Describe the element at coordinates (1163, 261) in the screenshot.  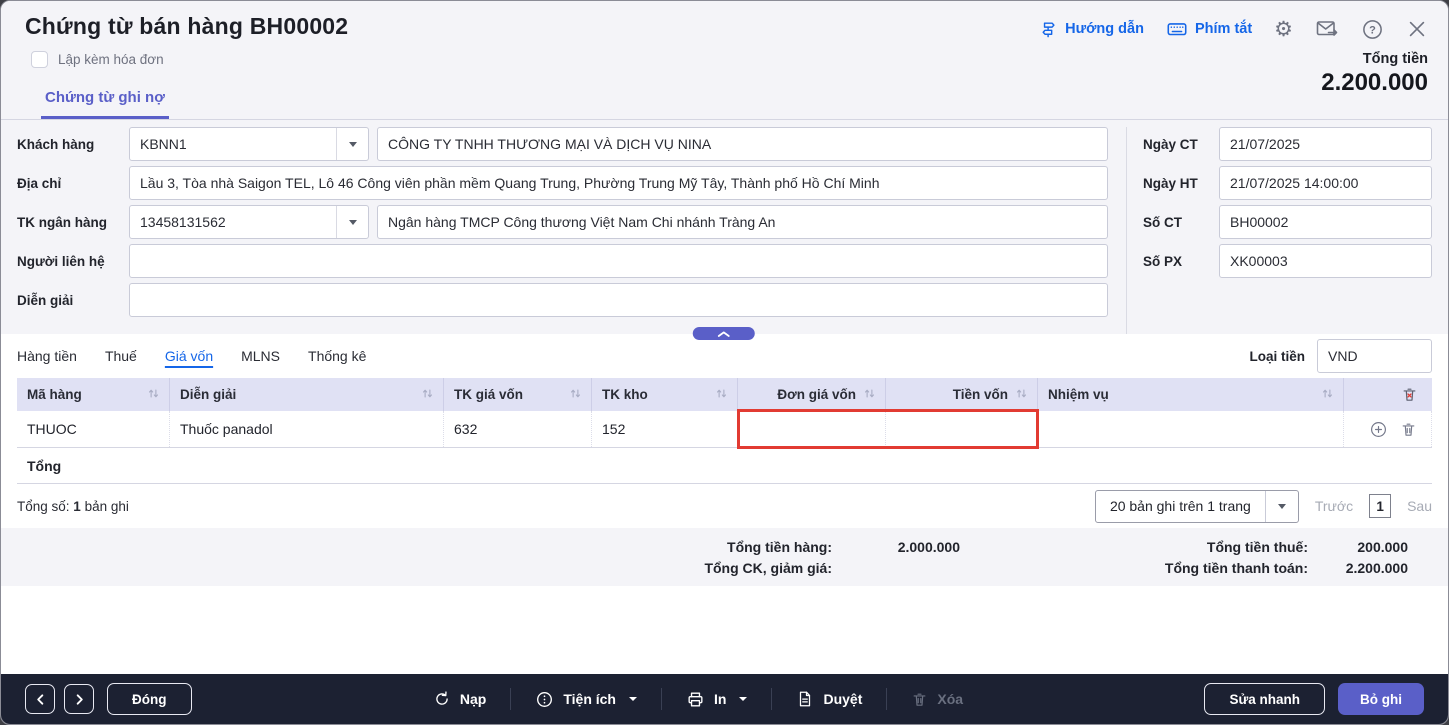
I see `export-no-label: Số PX` at that location.